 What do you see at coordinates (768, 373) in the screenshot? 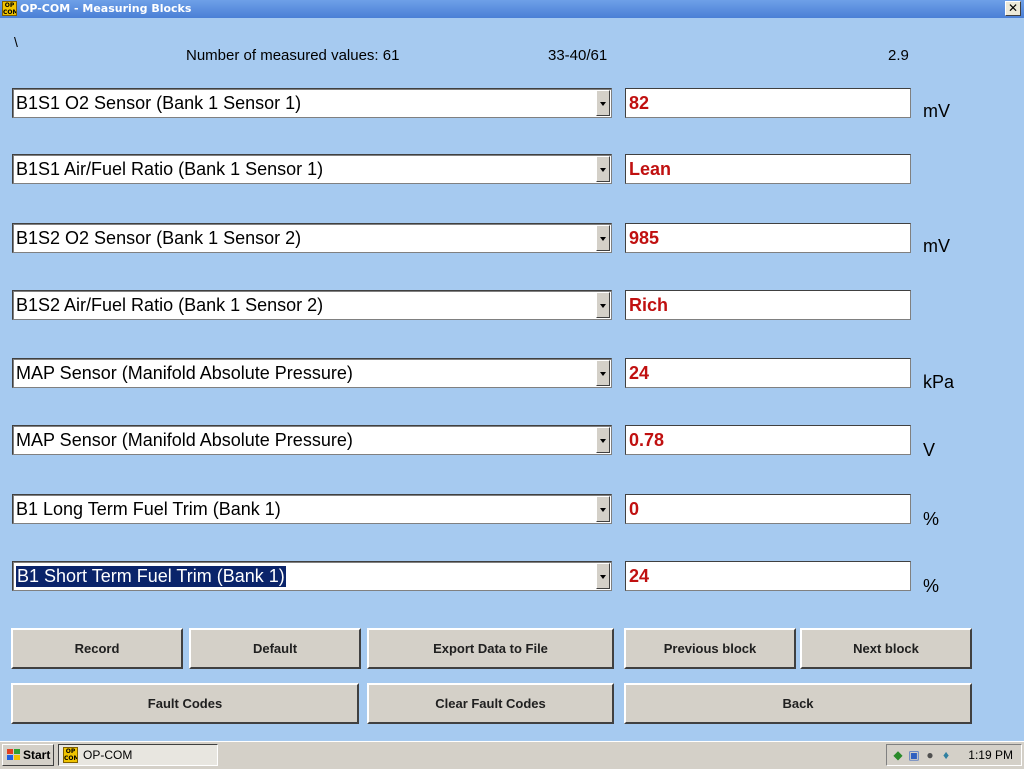
I see `measure-value-5: 24` at bounding box center [768, 373].